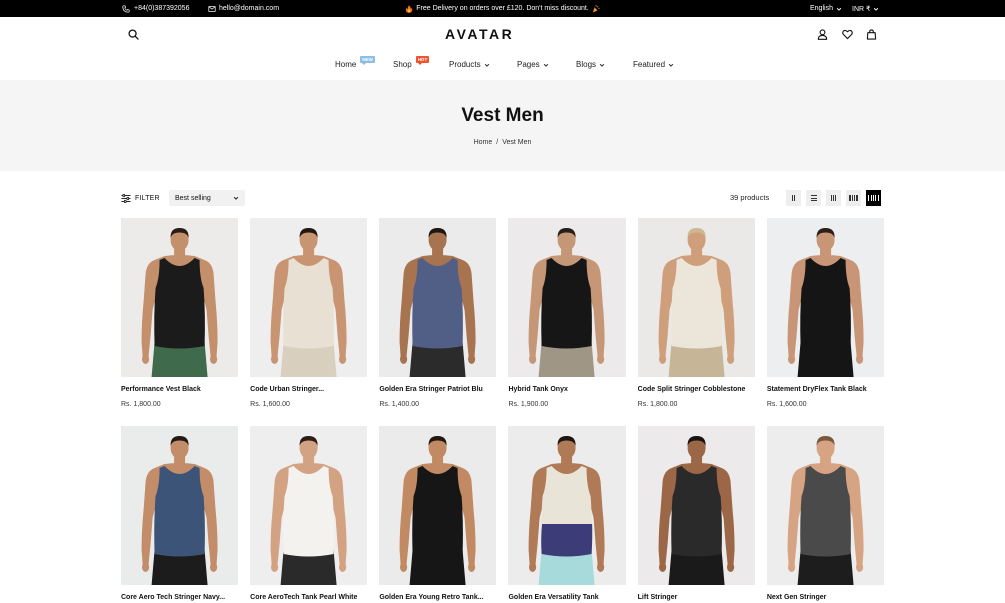  I want to click on product-card: Statement DryFlex Tank Black Rs. 1,600.00, so click(825, 313).